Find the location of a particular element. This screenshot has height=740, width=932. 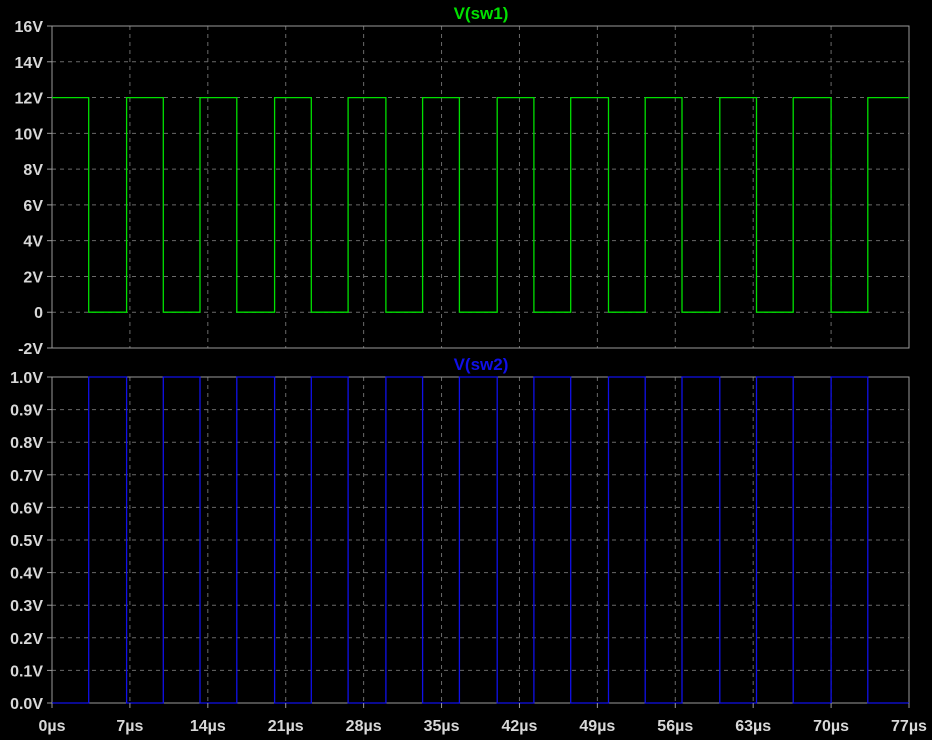

pane-title-sw1: V(sw1) is located at coordinates (481, 13).